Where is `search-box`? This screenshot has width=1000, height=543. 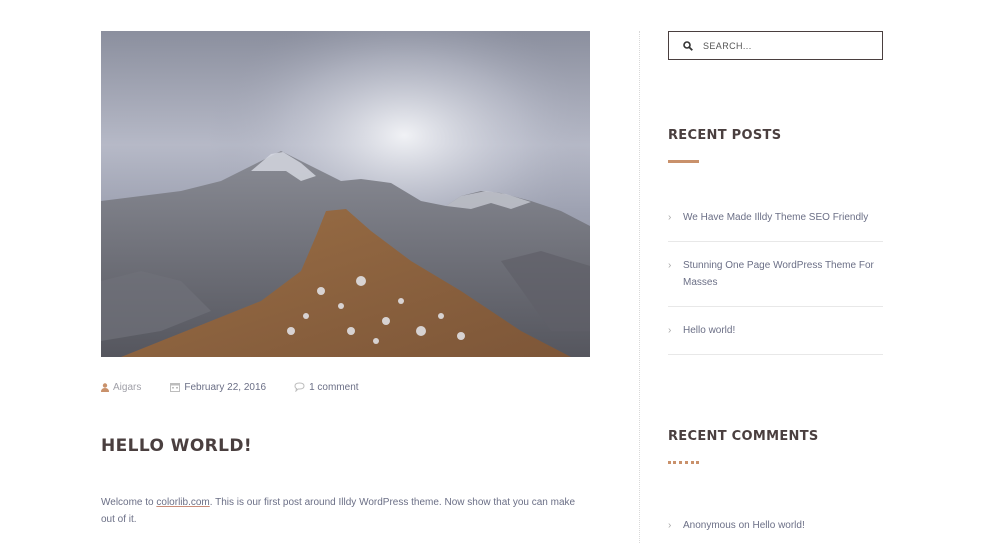 search-box is located at coordinates (775, 45).